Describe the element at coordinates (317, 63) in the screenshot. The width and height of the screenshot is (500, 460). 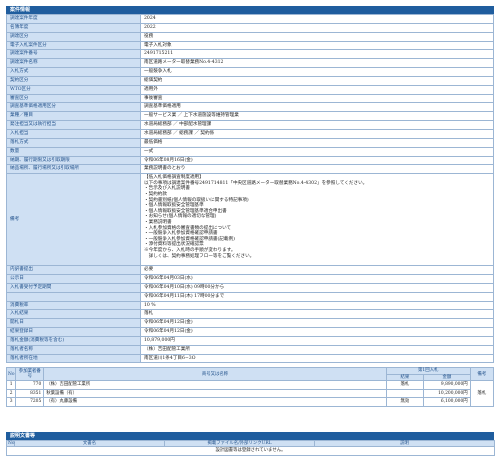
I see `info-value: 南区道路メーター取替業務No.4-4312` at that location.